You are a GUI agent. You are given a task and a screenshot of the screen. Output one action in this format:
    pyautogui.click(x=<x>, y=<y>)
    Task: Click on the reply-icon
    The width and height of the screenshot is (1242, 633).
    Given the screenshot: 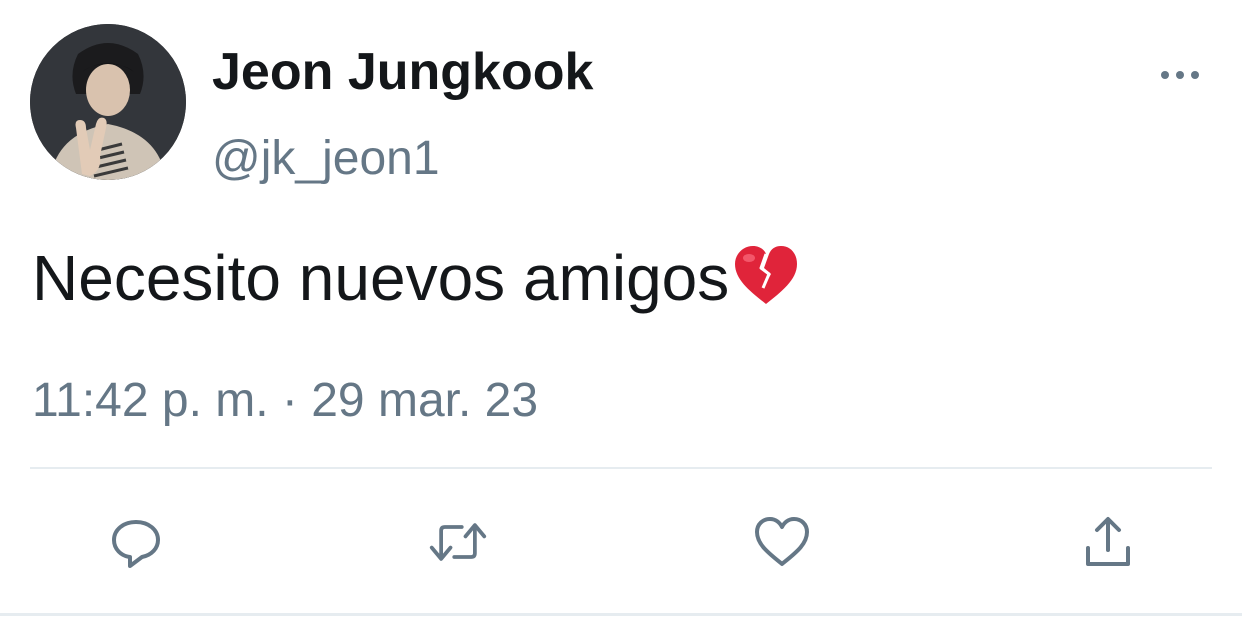 What is the action you would take?
    pyautogui.click(x=136, y=544)
    